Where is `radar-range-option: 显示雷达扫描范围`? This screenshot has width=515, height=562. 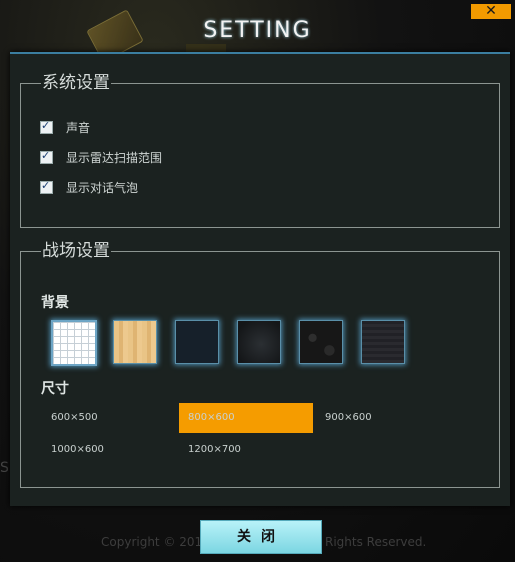 radar-range-option: 显示雷达扫描范围 is located at coordinates (101, 157).